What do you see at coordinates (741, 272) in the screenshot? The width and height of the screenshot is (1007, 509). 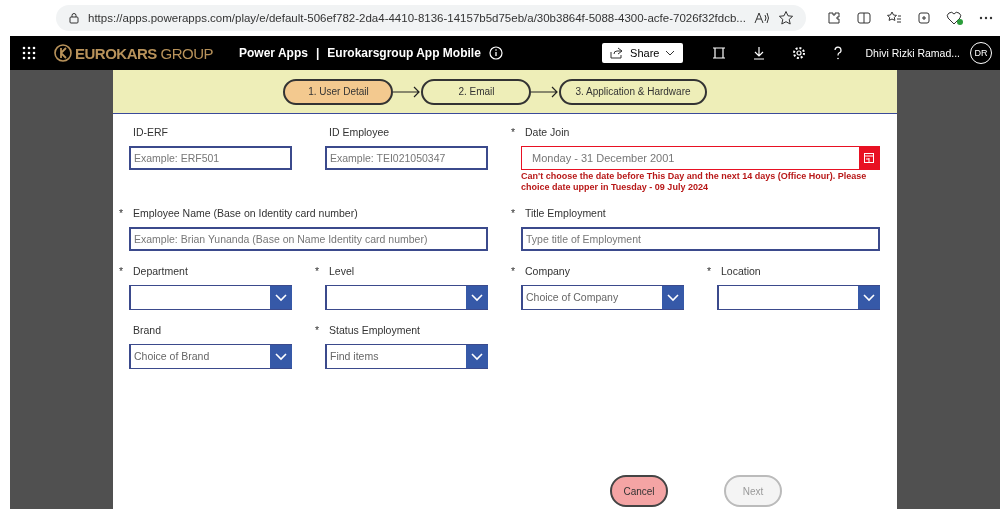 I see `field-label: Location` at bounding box center [741, 272].